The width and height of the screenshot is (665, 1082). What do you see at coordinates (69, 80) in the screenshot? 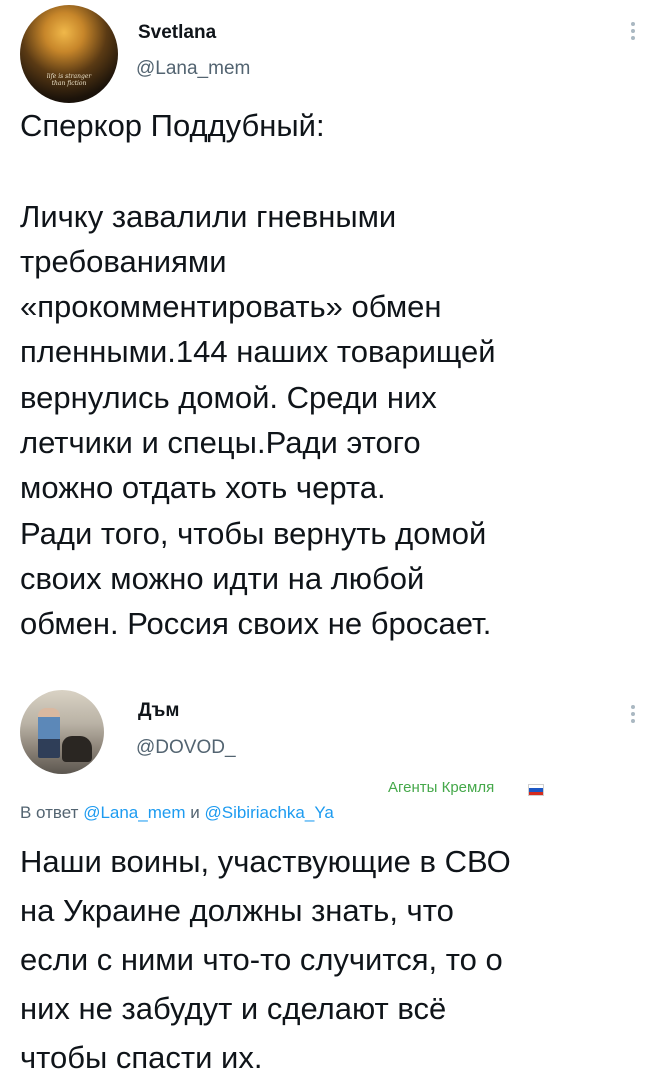
I see `avatar-caption: life is stranger than fiction` at bounding box center [69, 80].